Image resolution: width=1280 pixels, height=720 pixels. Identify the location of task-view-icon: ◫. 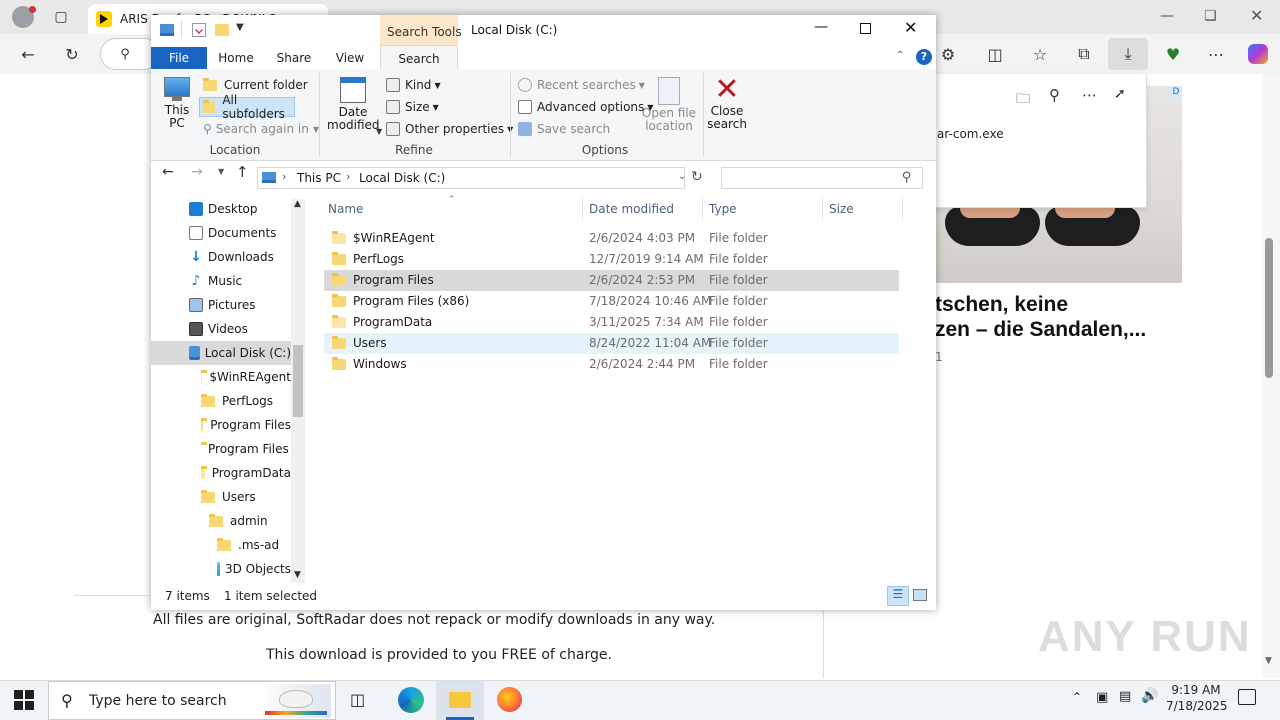
(357, 699).